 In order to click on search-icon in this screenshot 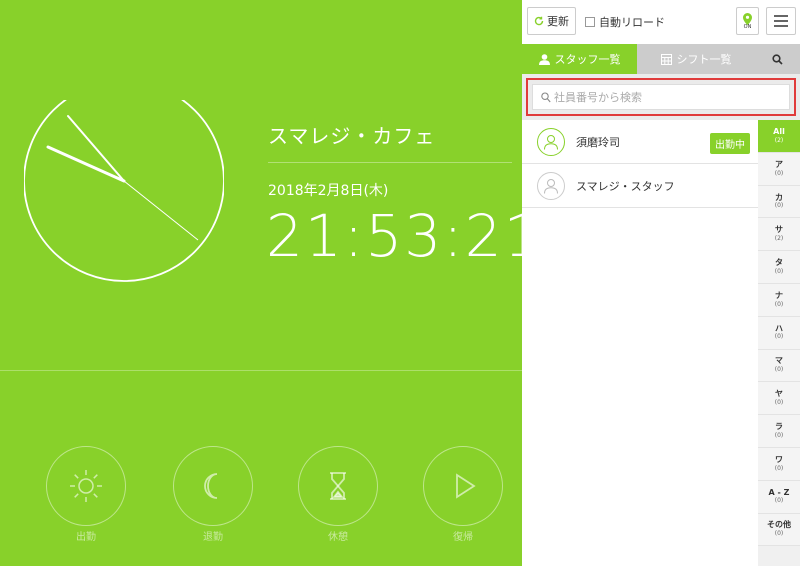, I will do `click(777, 59)`.